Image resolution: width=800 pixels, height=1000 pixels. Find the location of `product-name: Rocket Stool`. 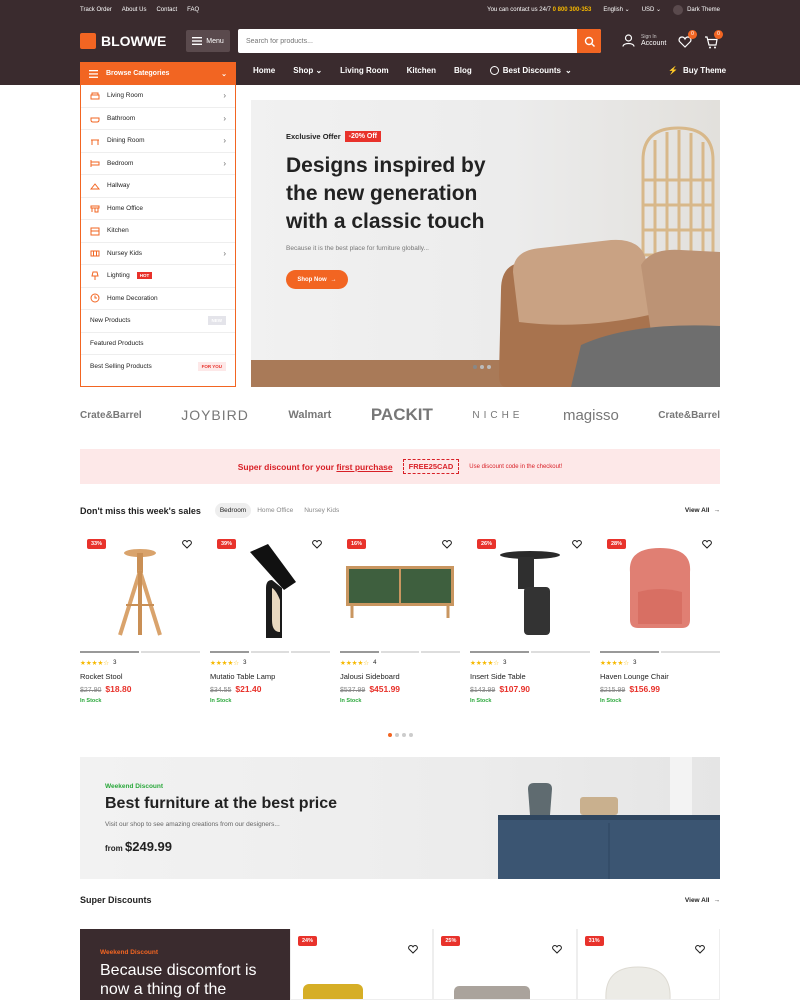

product-name: Rocket Stool is located at coordinates (140, 676).